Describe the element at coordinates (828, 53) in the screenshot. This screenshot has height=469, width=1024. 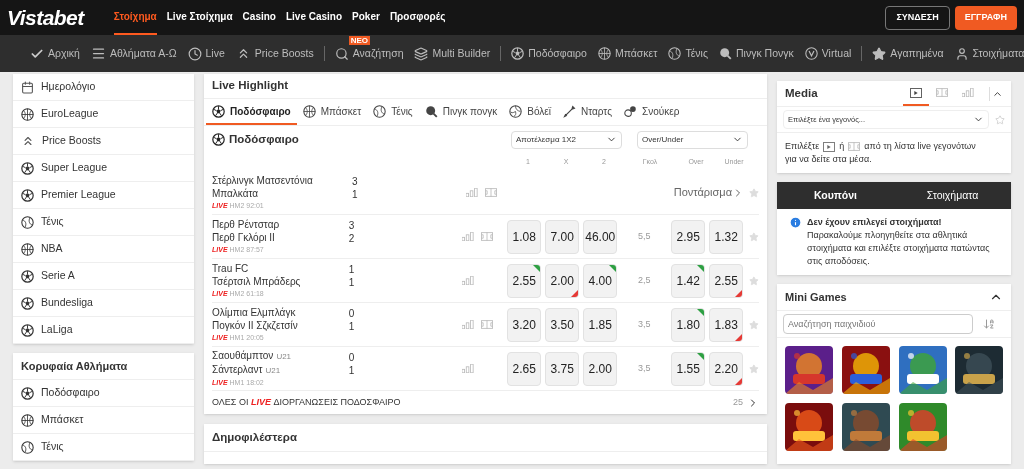
I see `nav-link: Virtual` at that location.